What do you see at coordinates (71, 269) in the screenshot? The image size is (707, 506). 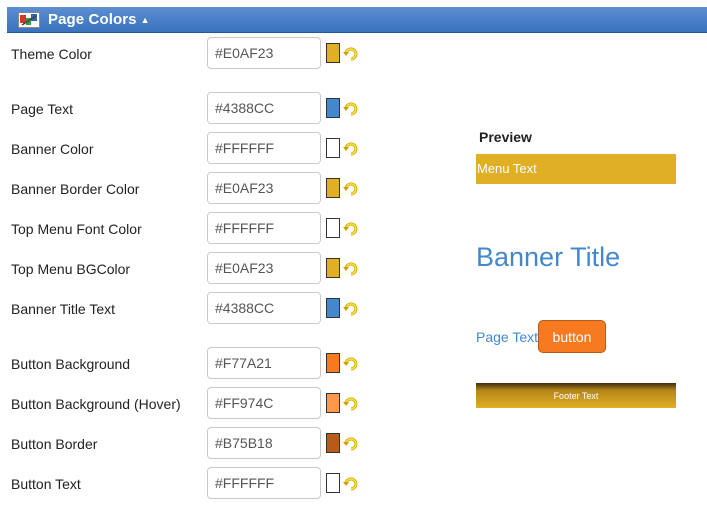 I see `field-label: Top Menu BGColor` at bounding box center [71, 269].